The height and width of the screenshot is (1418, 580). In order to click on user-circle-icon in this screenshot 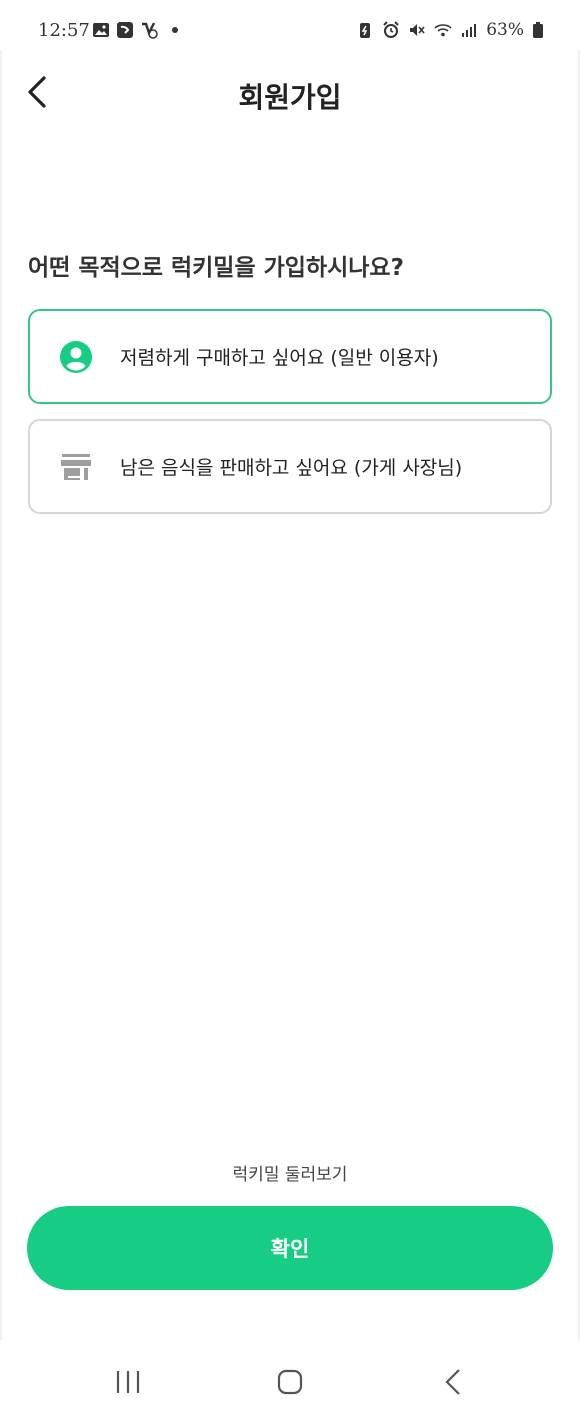, I will do `click(76, 357)`.